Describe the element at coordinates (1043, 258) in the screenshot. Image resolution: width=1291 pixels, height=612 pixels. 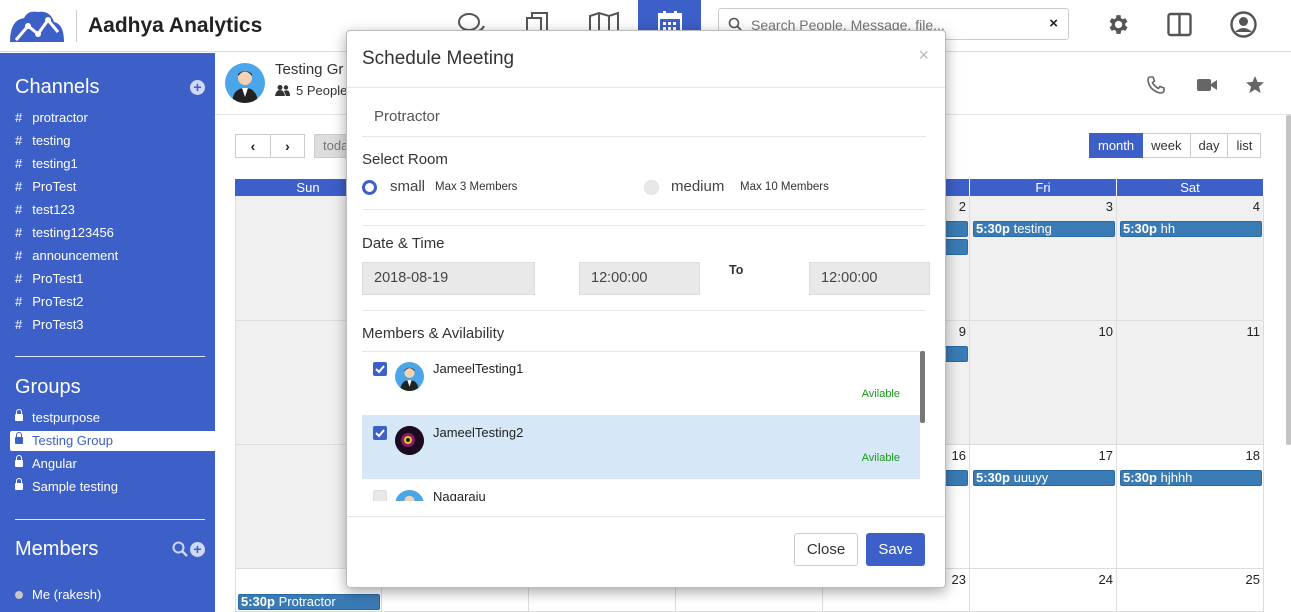
I see `calendar-day-cell: 3` at that location.